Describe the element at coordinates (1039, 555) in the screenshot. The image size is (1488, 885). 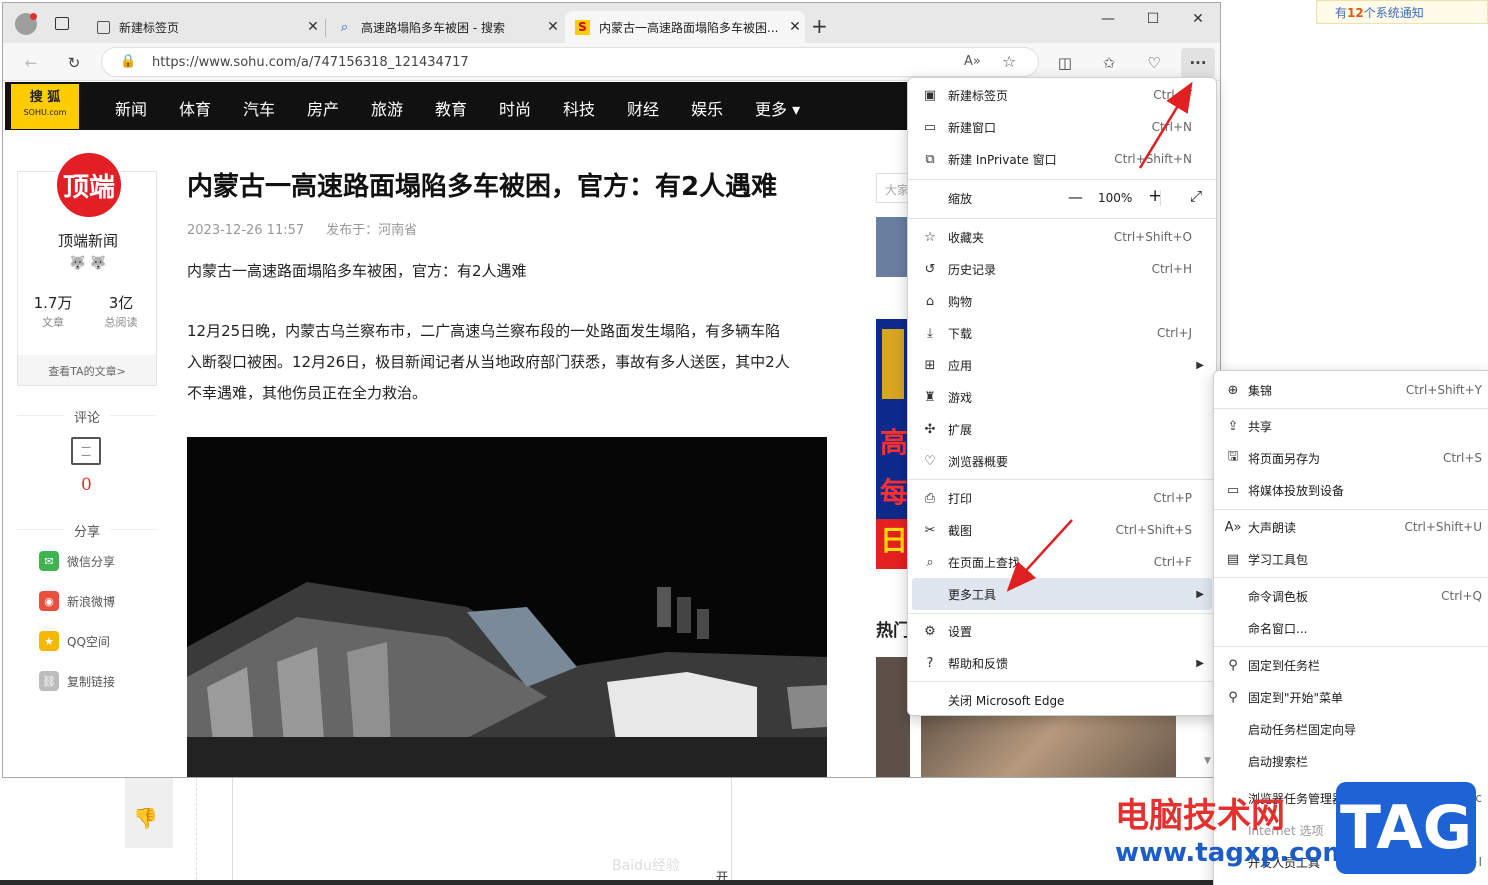
I see `arrow-to-more-tools` at that location.